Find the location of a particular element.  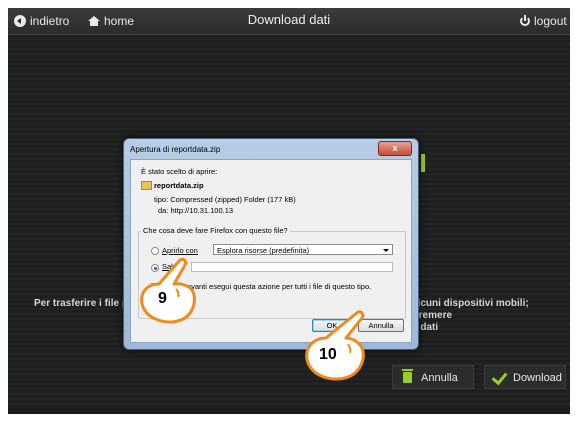

step-number-9: 9 is located at coordinates (162, 298).